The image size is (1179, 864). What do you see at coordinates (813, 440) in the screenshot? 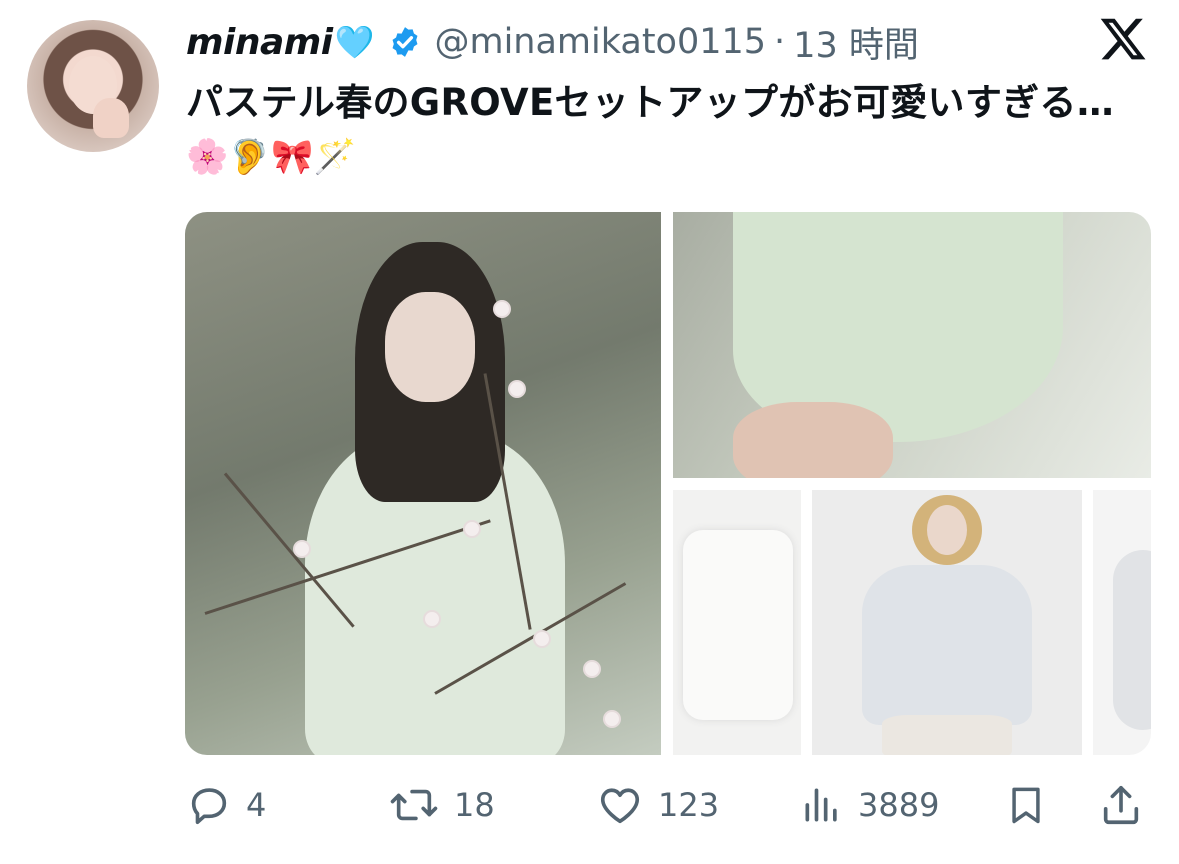
I see `photo-leg` at bounding box center [813, 440].